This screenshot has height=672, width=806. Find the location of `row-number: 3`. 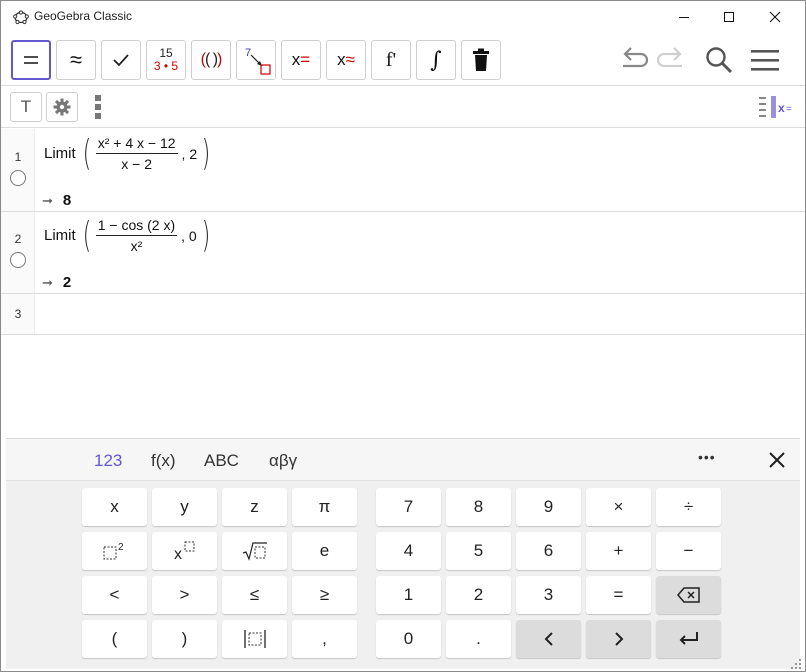

row-number: 3 is located at coordinates (18, 314).